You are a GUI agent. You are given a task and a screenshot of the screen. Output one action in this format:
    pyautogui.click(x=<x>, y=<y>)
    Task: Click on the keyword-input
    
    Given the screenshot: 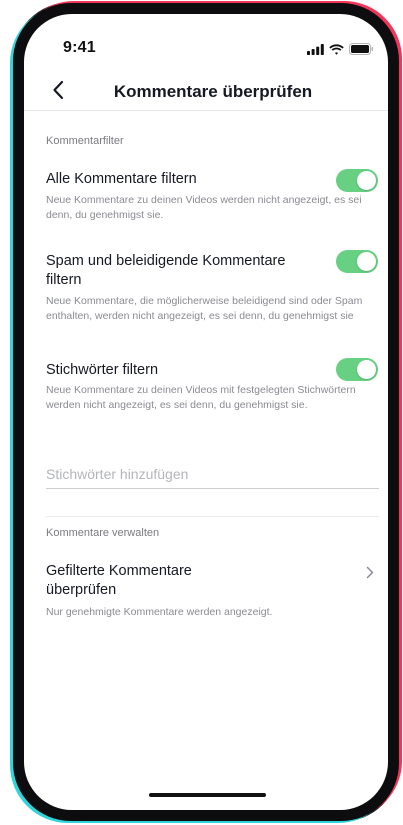 What is the action you would take?
    pyautogui.click(x=212, y=474)
    